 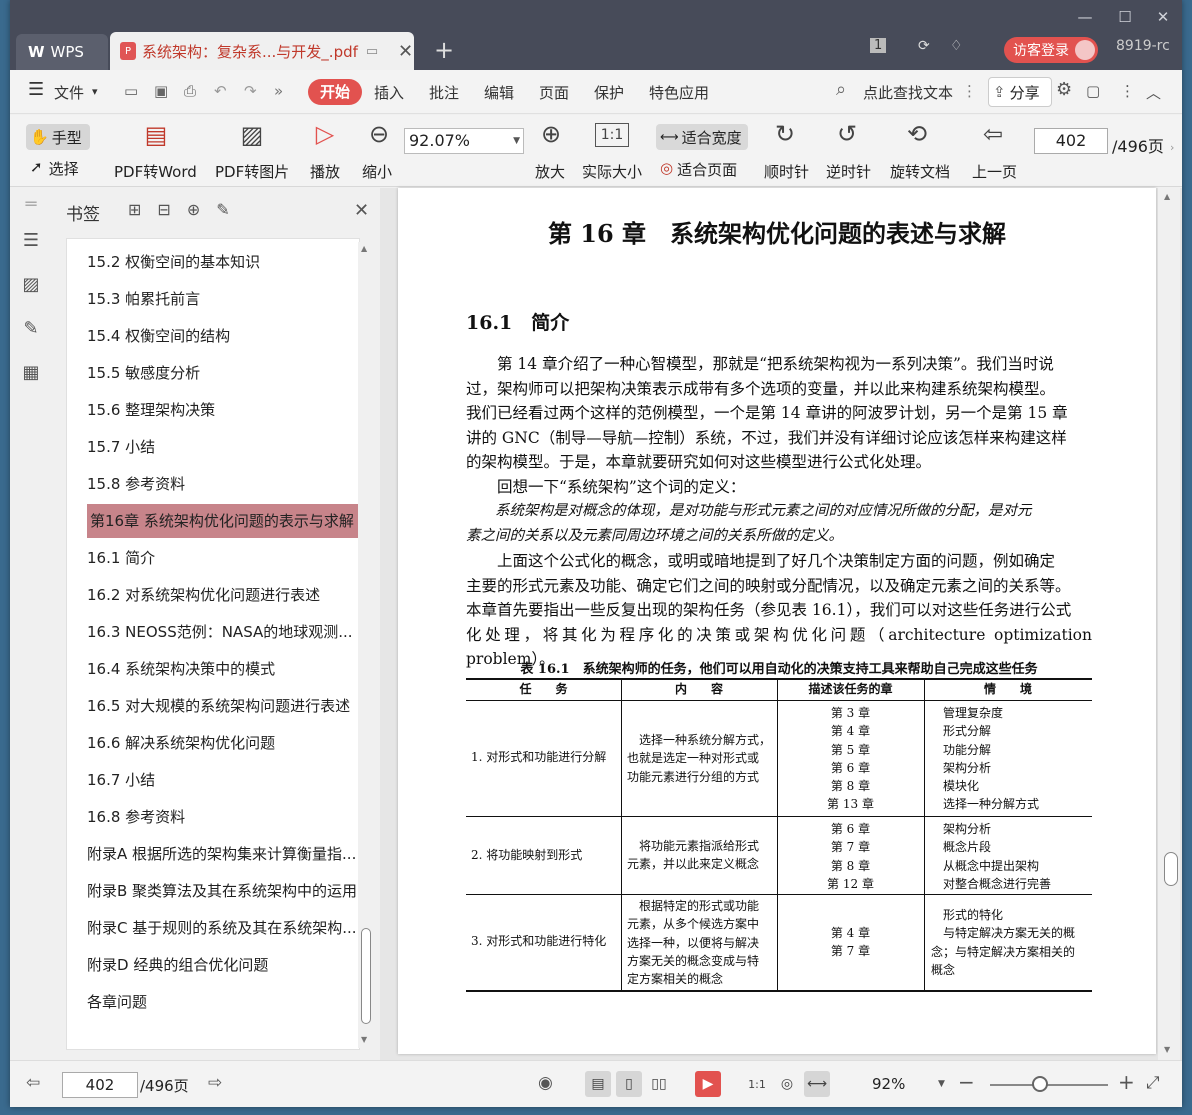 What do you see at coordinates (1126, 1082) in the screenshot?
I see `zoom-plus-icon: +` at bounding box center [1126, 1082].